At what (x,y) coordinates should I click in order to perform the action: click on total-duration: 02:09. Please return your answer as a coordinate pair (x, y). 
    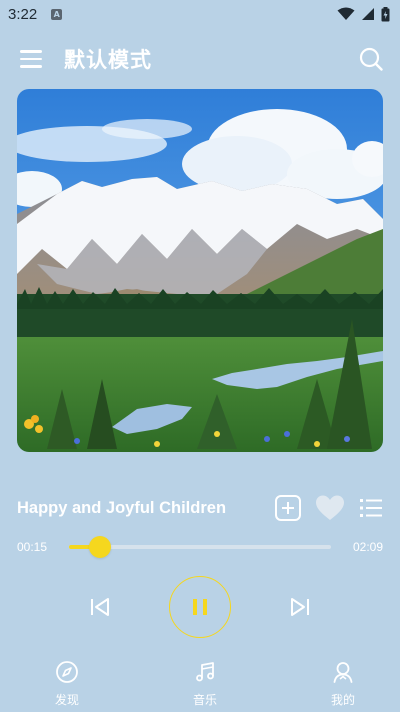
    Looking at the image, I should click on (367, 547).